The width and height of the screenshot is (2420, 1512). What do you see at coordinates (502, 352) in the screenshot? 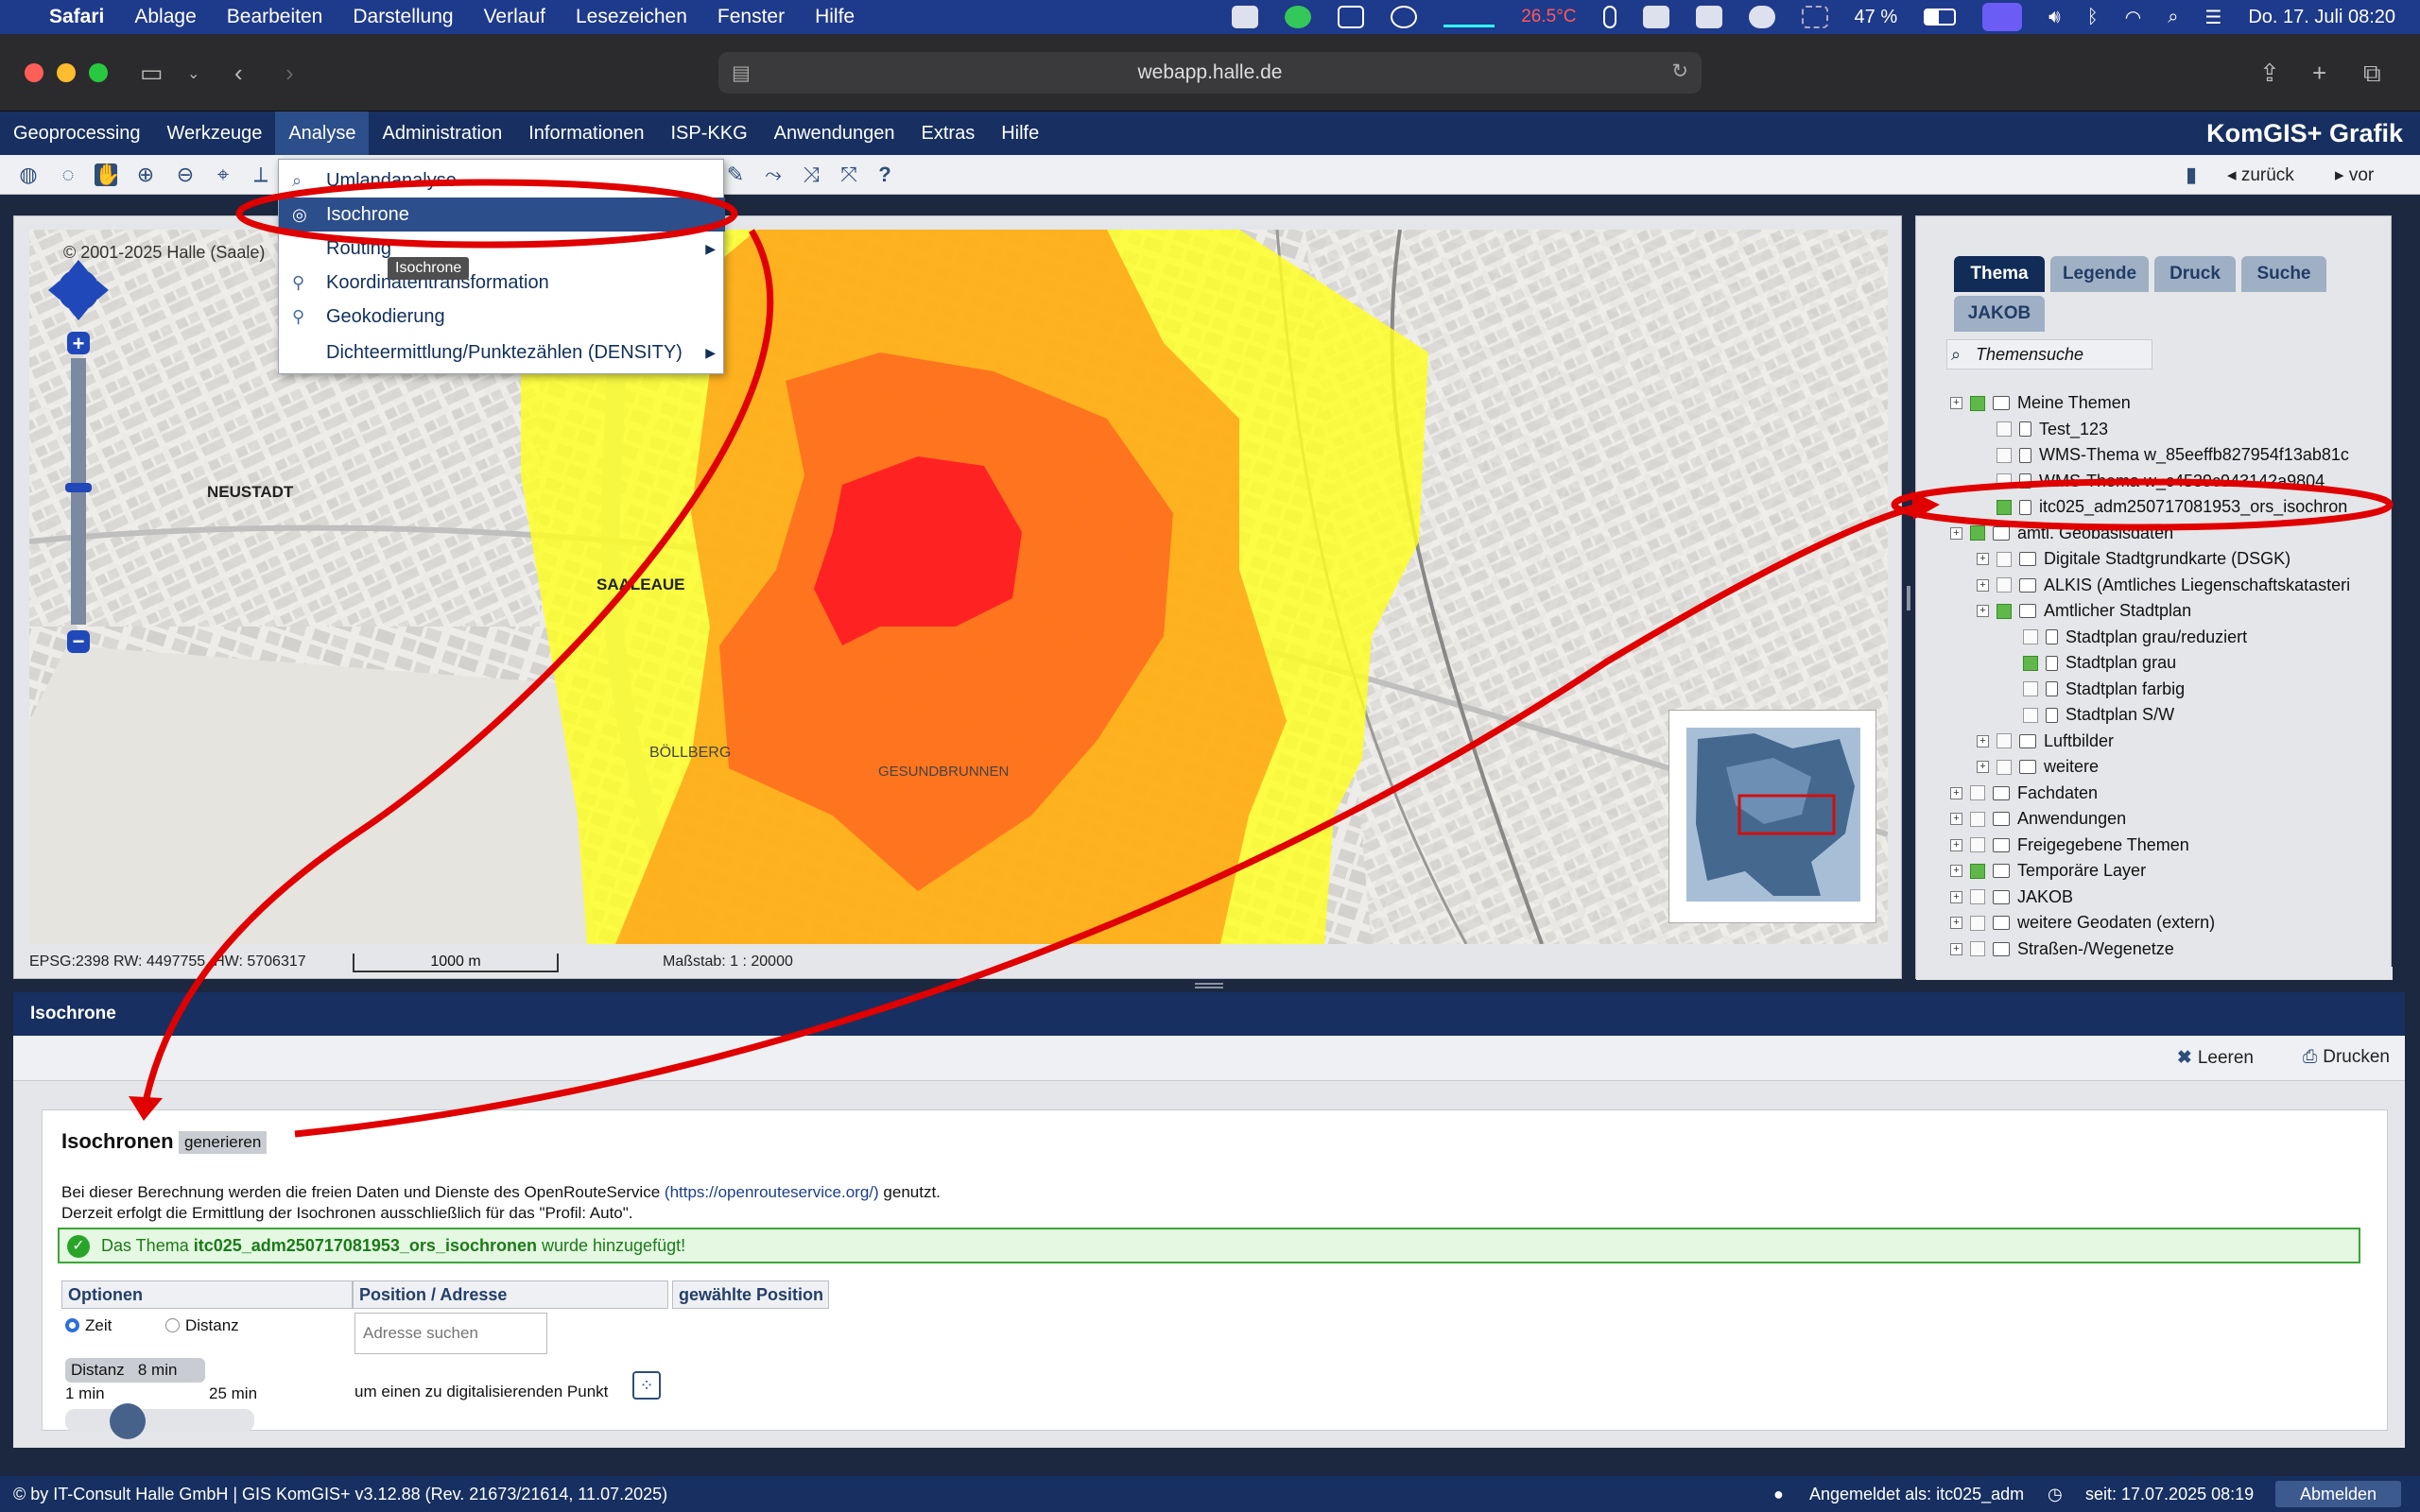
I see `menuitem-density: Dichteermittlung/Punktezählen (DENSITY) ▶` at bounding box center [502, 352].